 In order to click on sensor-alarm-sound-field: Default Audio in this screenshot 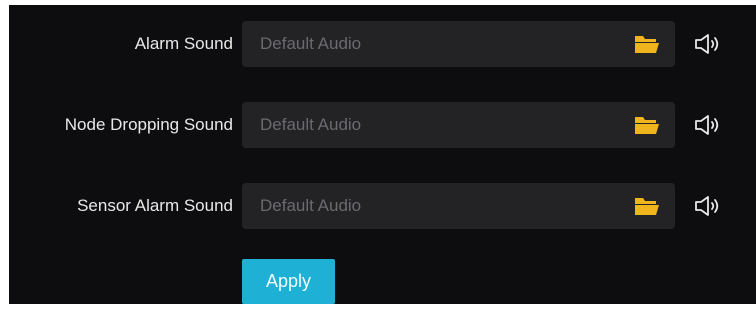, I will do `click(458, 206)`.